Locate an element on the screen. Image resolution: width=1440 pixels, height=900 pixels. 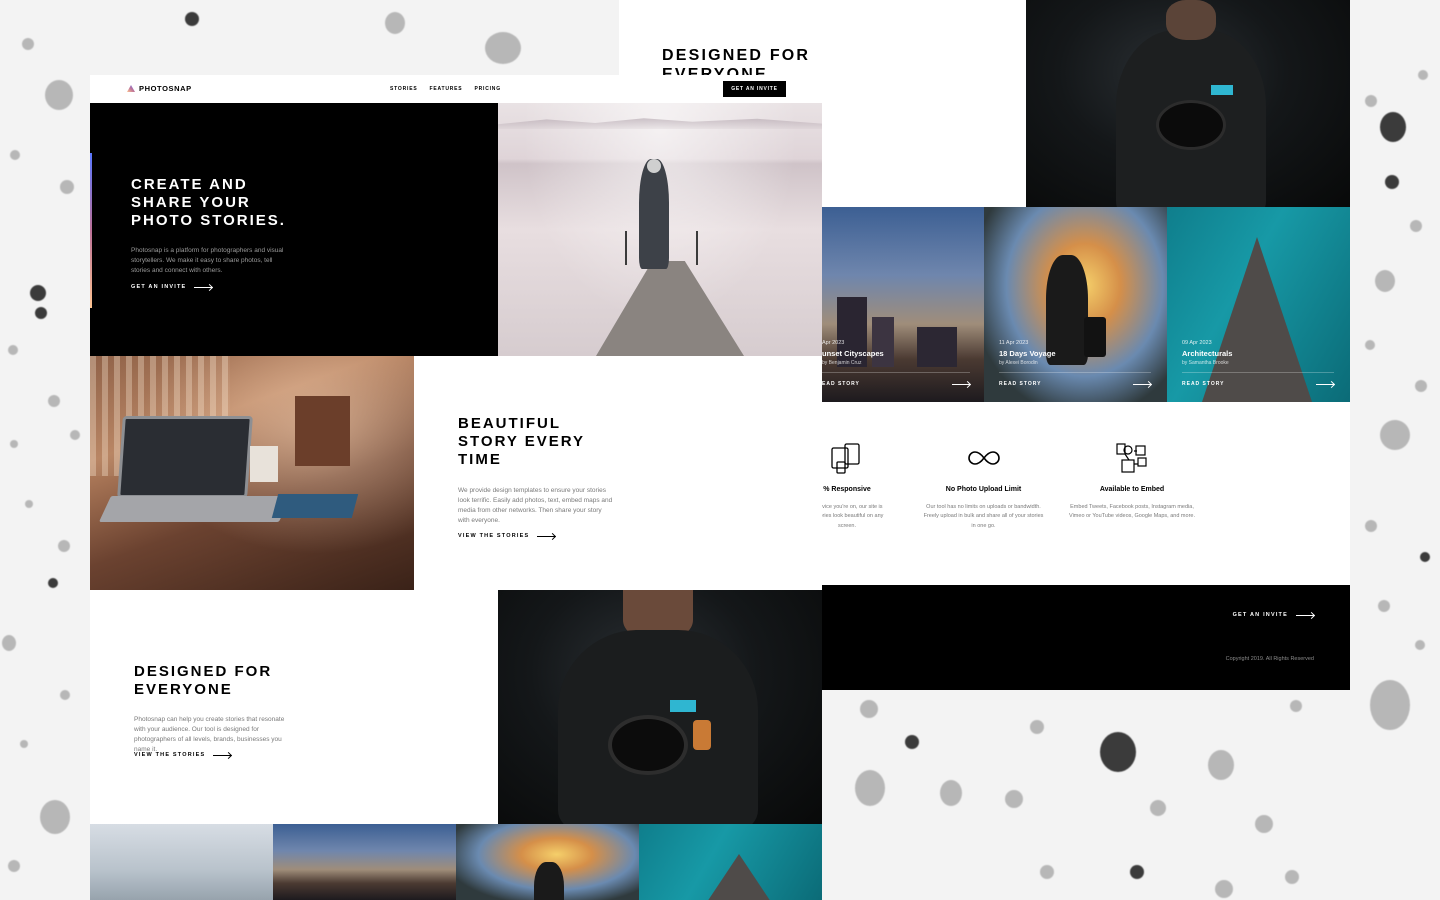
story-author: by Benjamin Cruz is located at coordinates (842, 363).